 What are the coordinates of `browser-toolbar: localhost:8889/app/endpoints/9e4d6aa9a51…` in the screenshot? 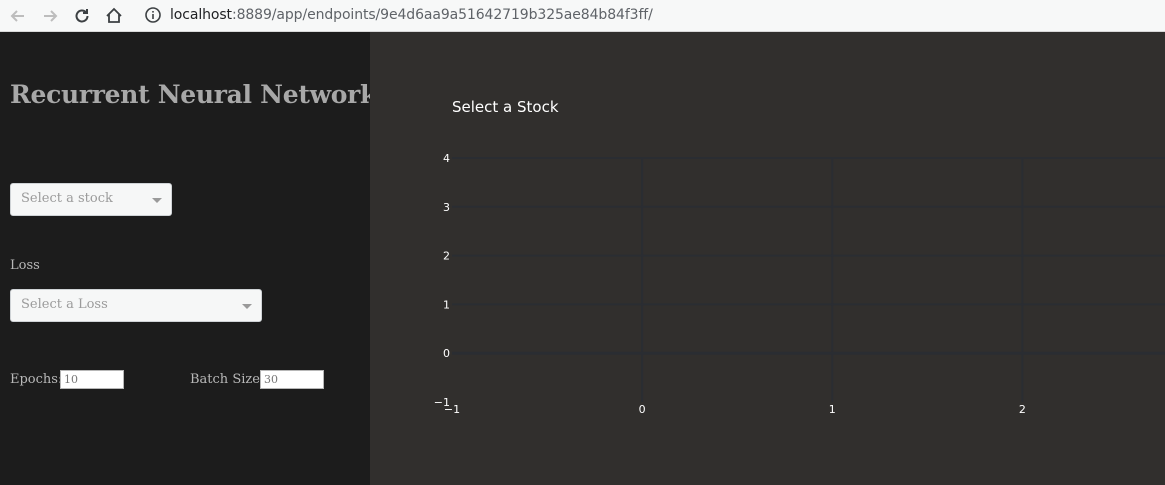 It's located at (582, 16).